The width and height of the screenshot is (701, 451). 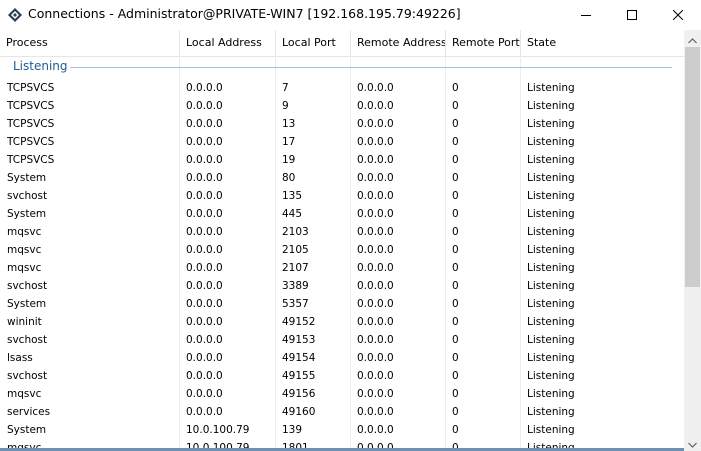 I want to click on scroll-down-button, so click(x=692, y=442).